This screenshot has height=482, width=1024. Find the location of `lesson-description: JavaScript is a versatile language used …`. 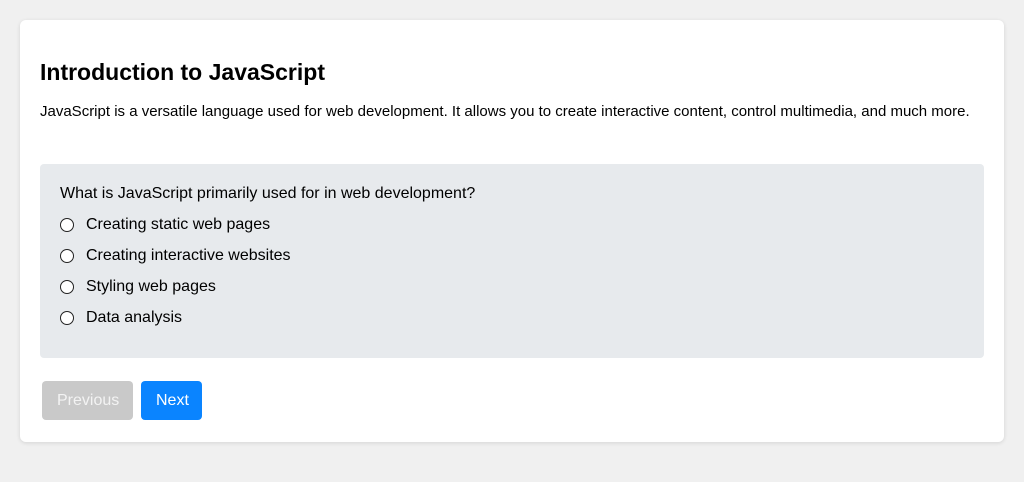

lesson-description: JavaScript is a versatile language used … is located at coordinates (505, 111).